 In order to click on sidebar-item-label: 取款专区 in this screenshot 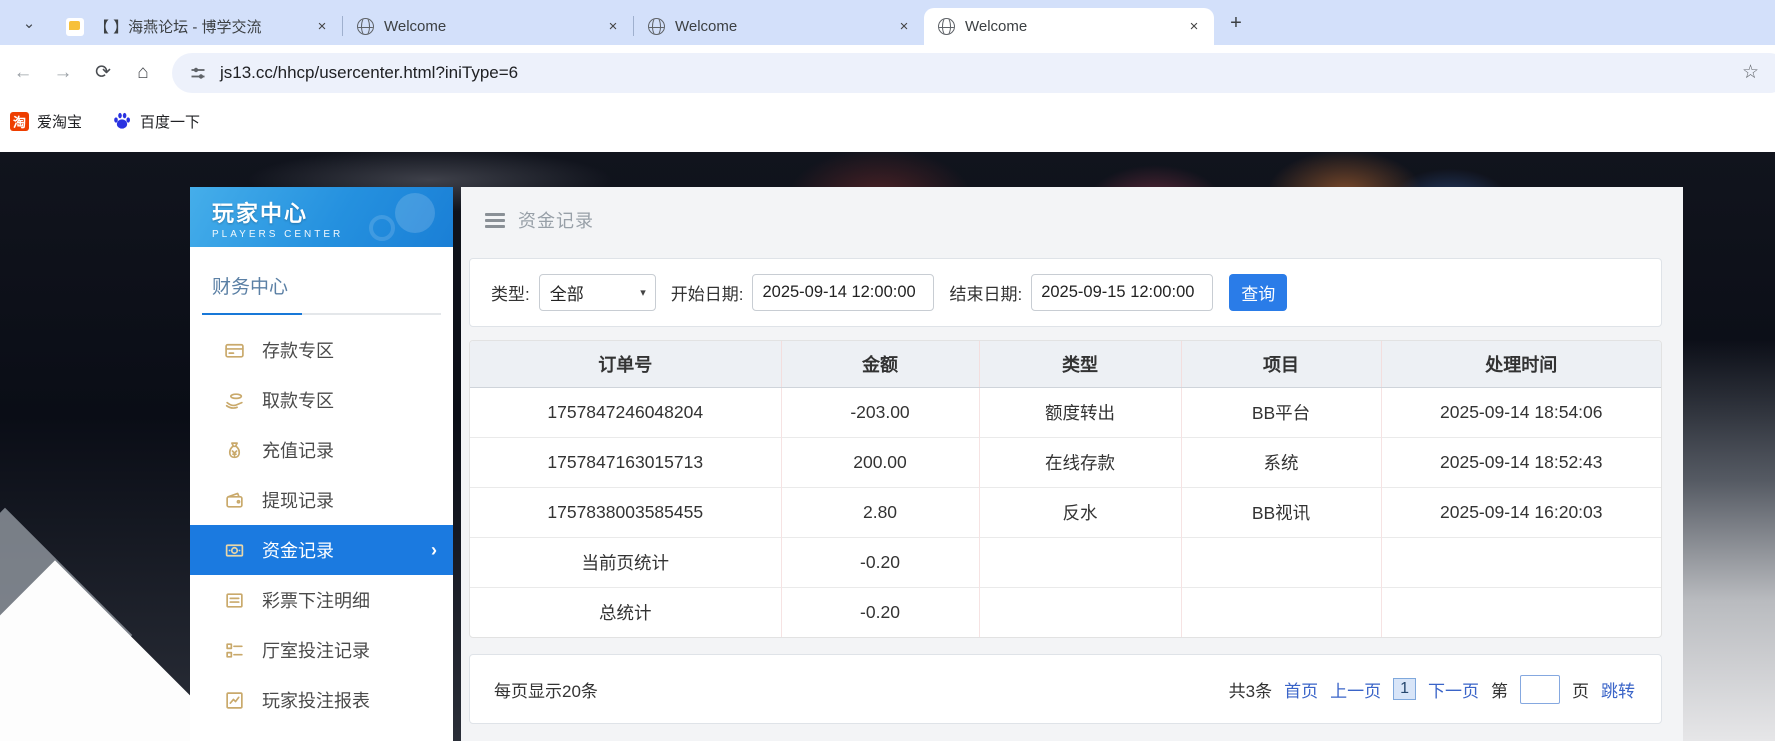, I will do `click(298, 401)`.